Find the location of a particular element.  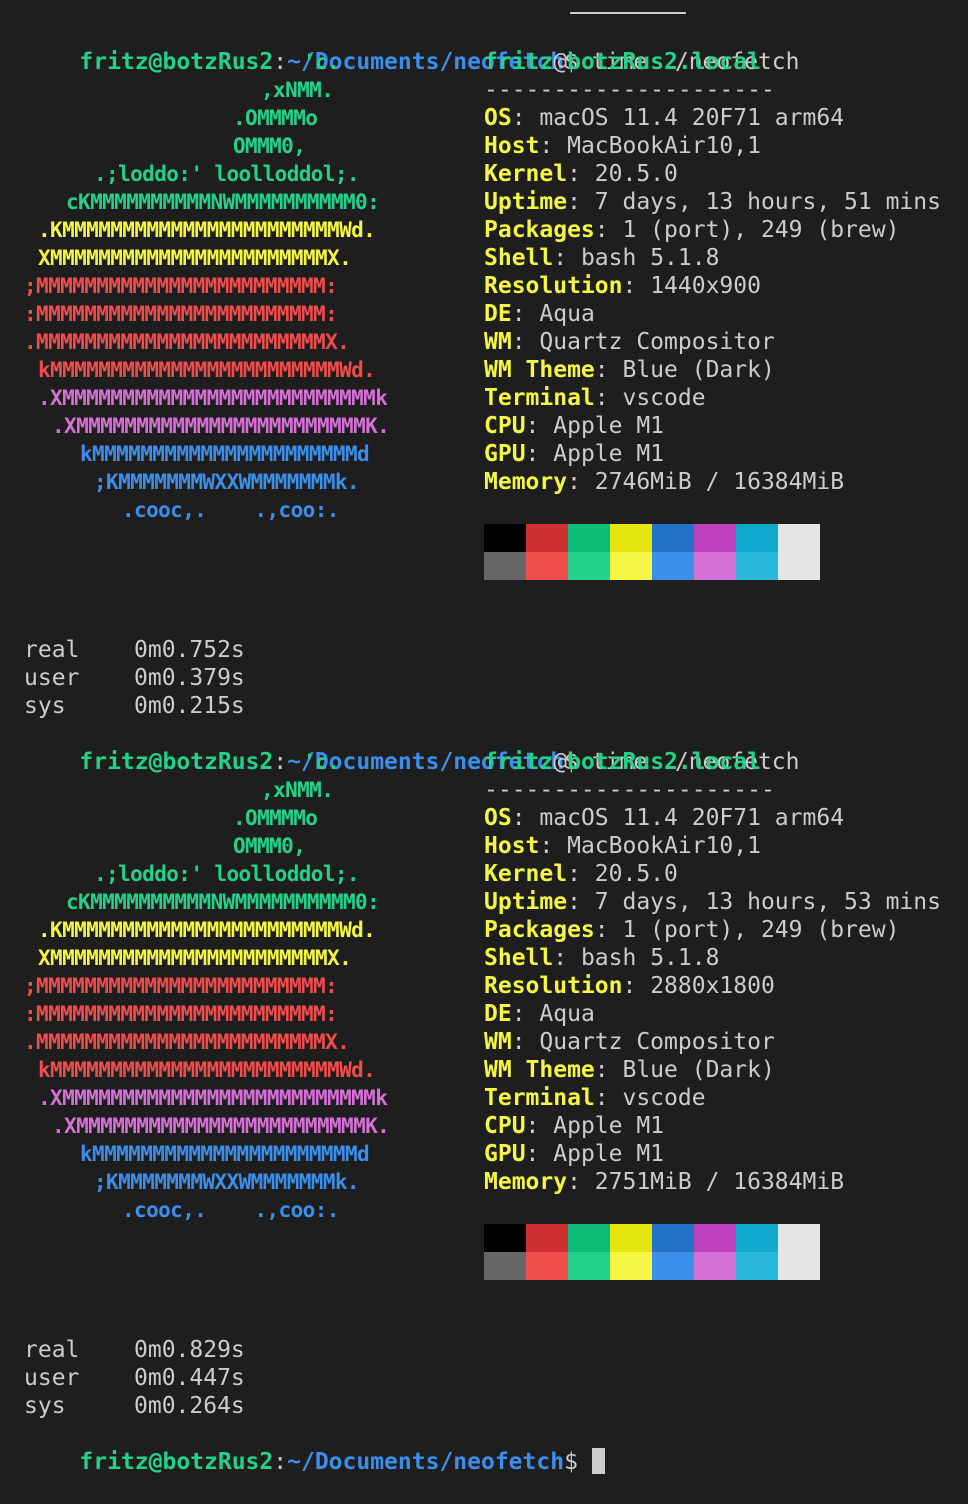

info-row: Uptime: 7 days, 13 hours, 51 mins is located at coordinates (712, 202).